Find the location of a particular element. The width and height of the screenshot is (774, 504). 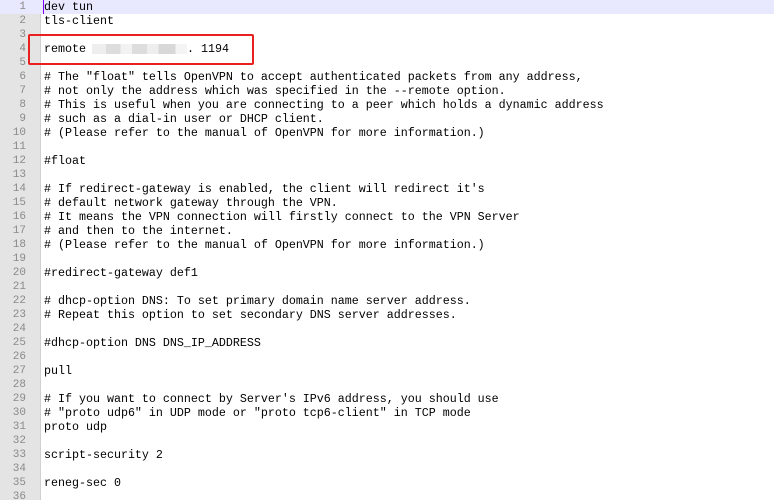

line-number: 26 is located at coordinates (19, 357).